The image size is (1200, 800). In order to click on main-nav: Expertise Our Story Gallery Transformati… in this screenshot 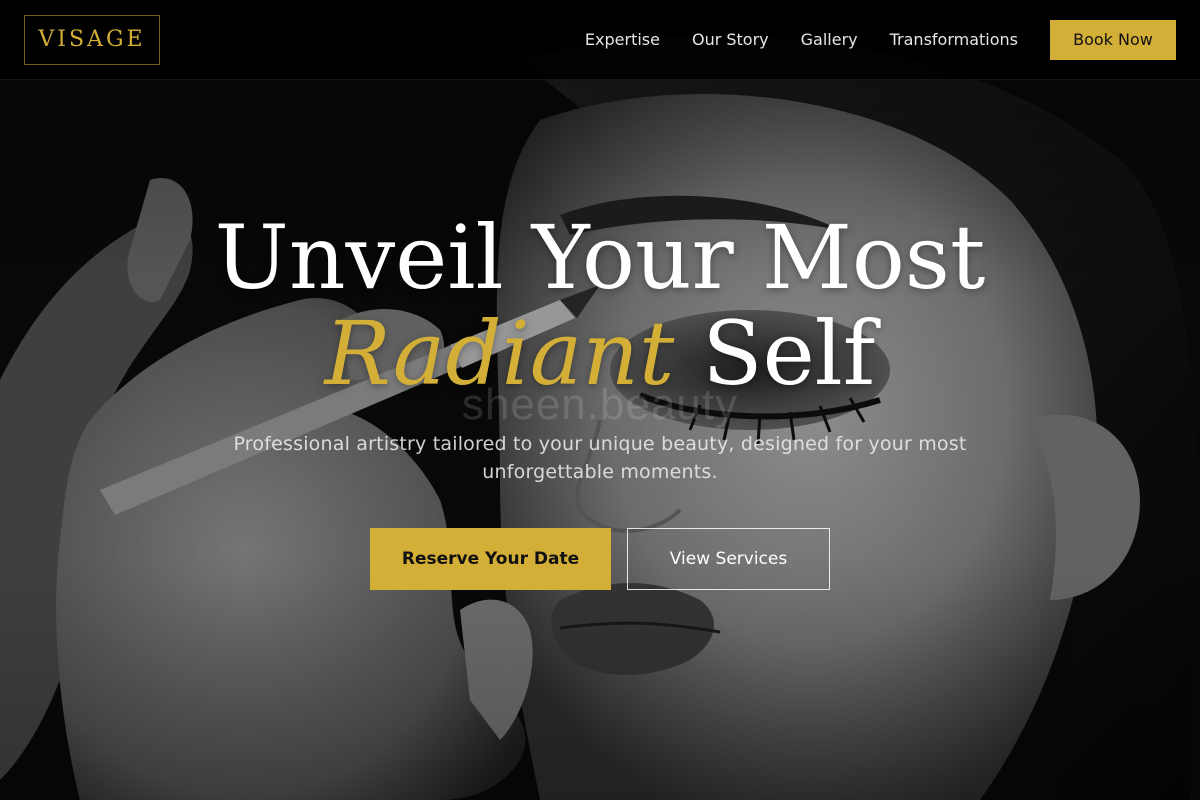, I will do `click(880, 39)`.